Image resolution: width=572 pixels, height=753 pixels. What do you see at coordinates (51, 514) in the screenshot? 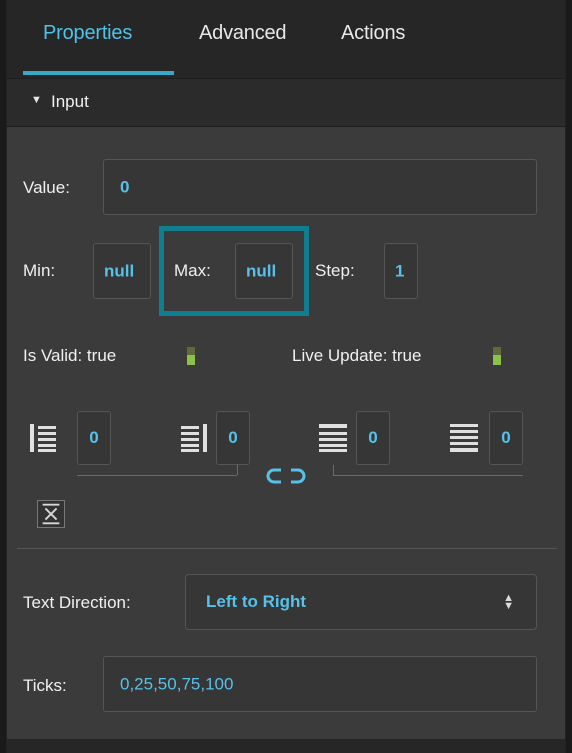
I see `collapse-icon` at bounding box center [51, 514].